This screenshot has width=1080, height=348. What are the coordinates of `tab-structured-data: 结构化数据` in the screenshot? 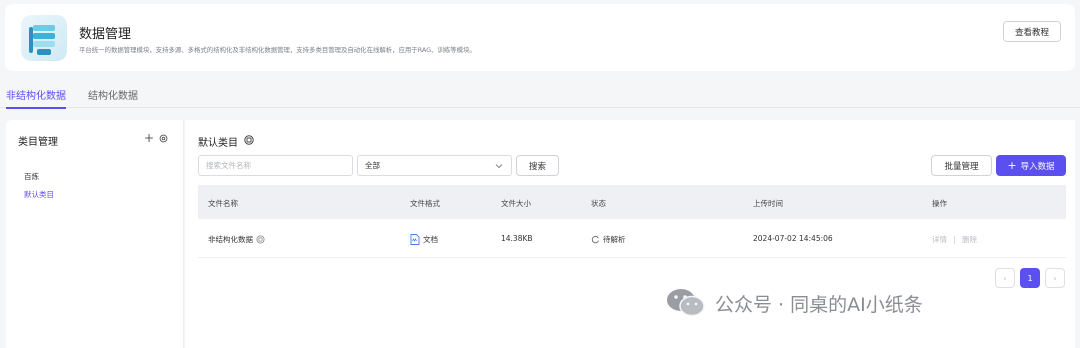 It's located at (113, 94).